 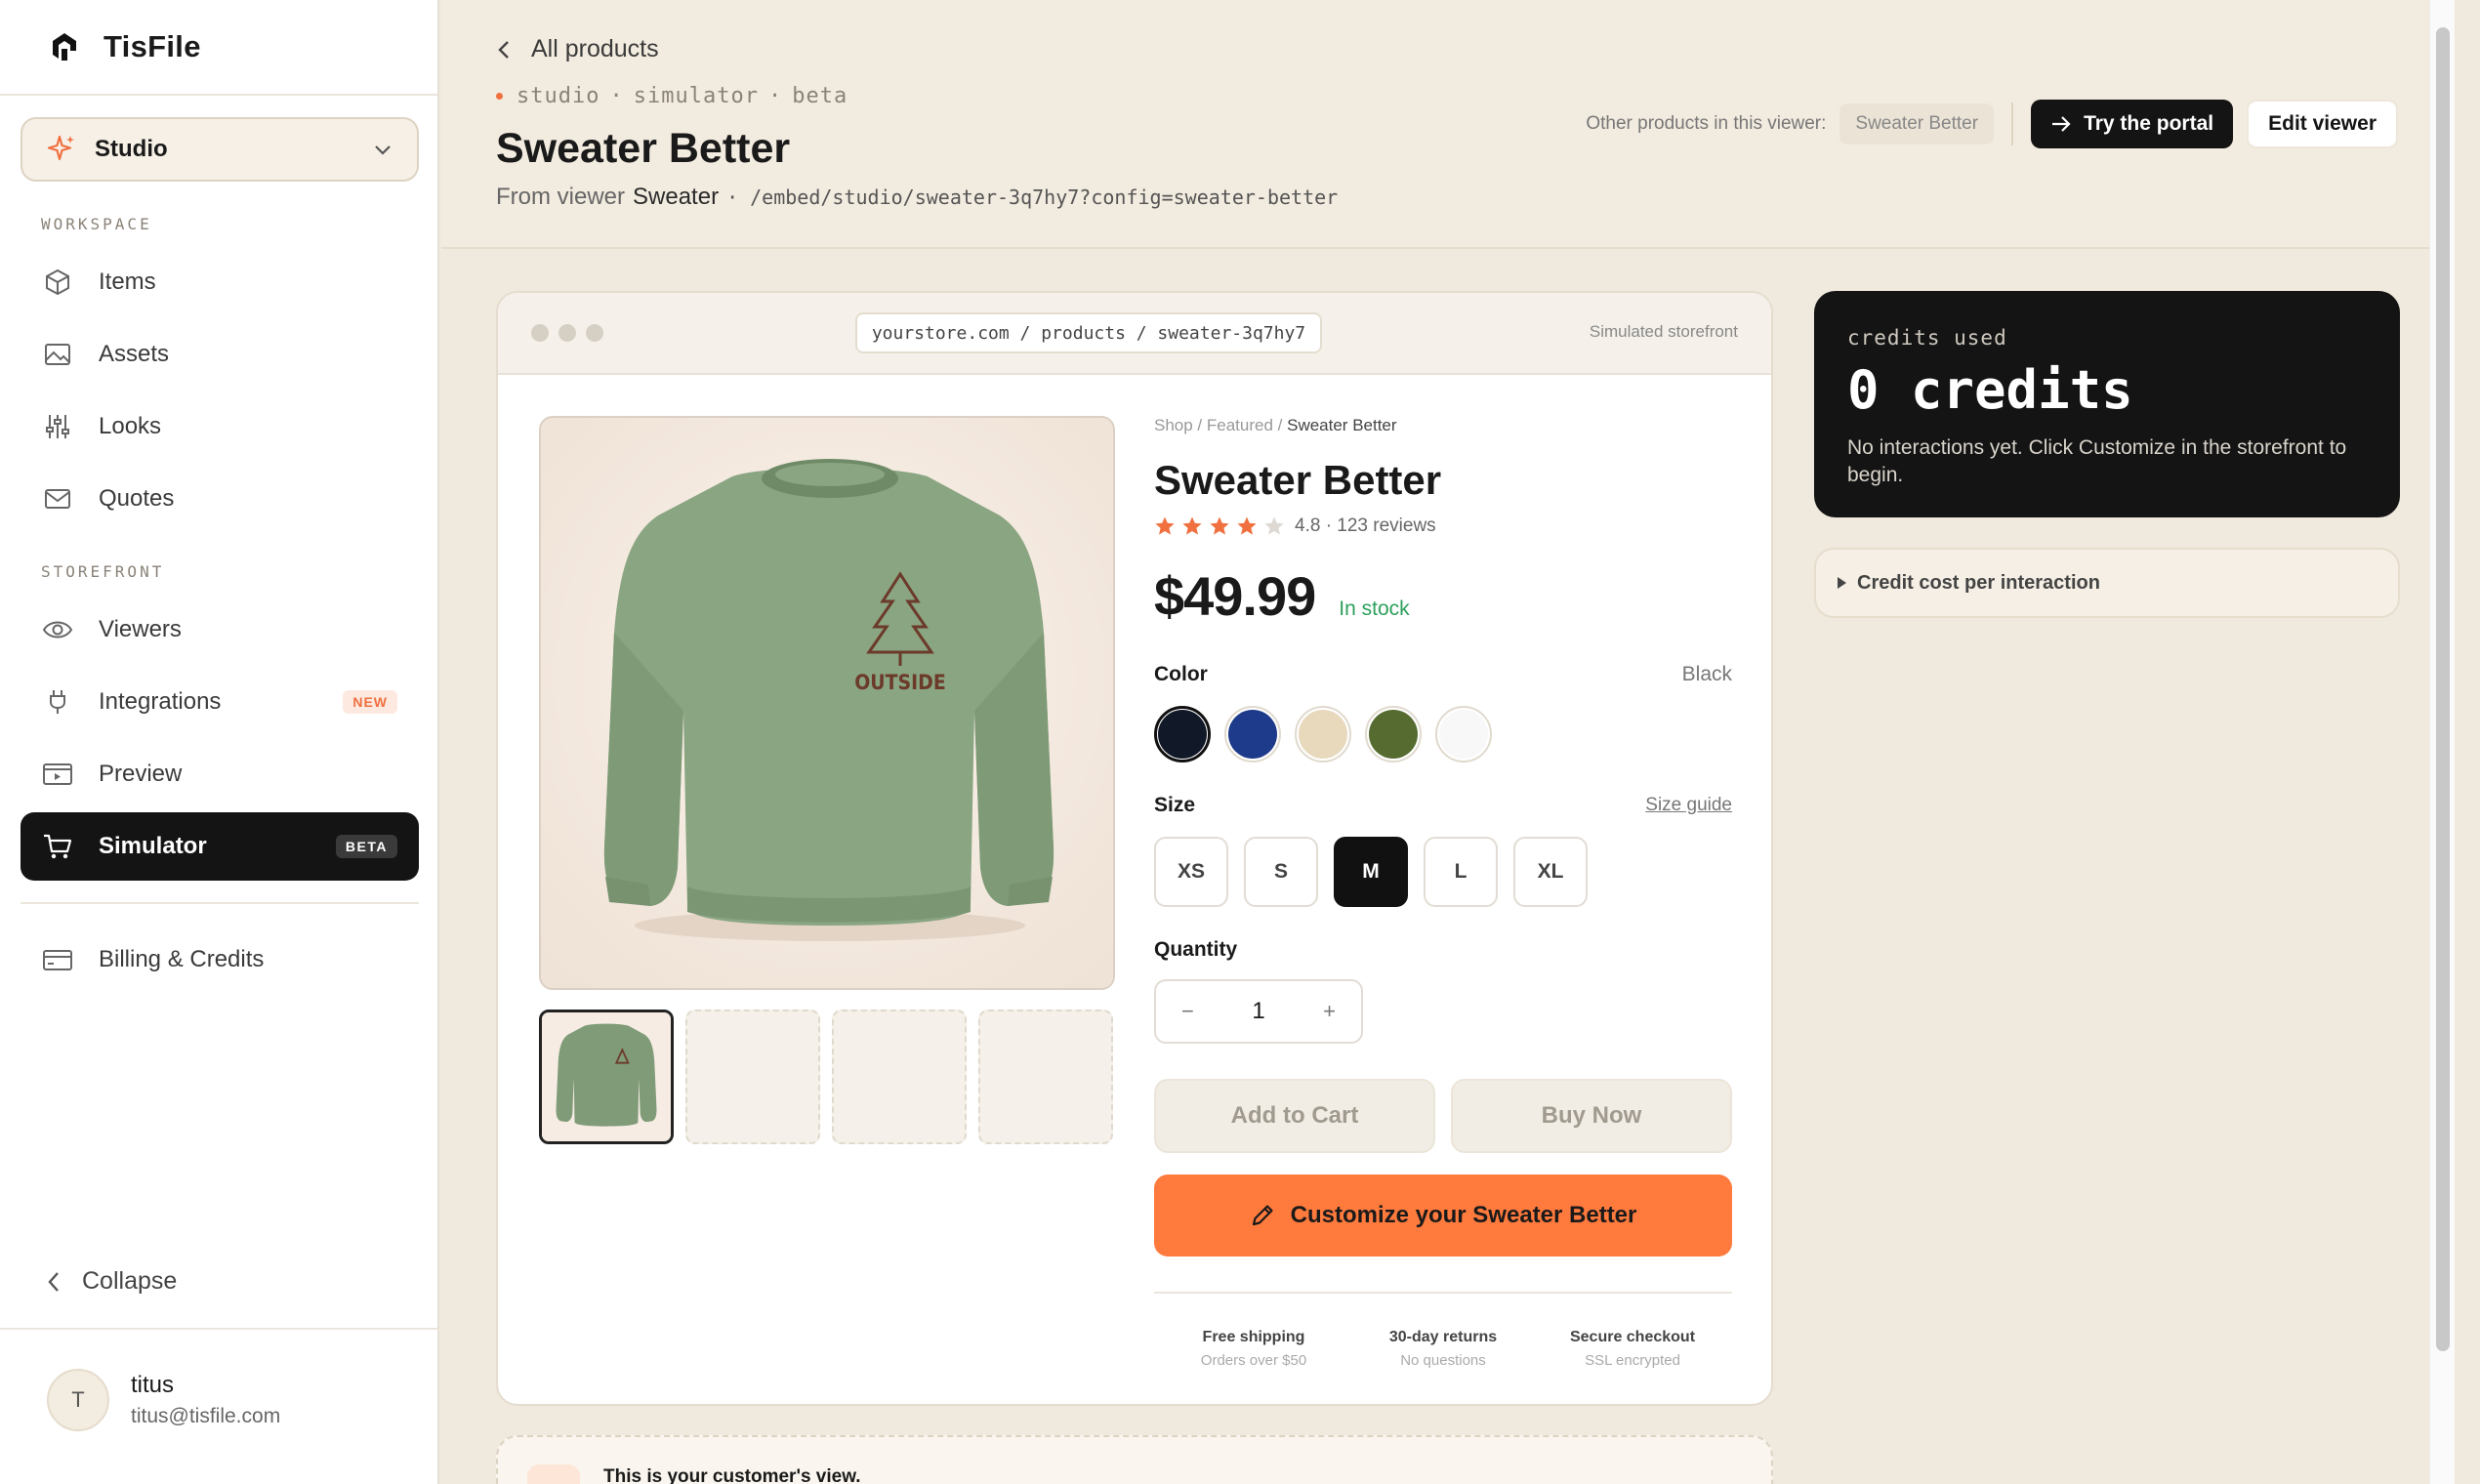 What do you see at coordinates (1329, 1011) in the screenshot?
I see `increment-button: +` at bounding box center [1329, 1011].